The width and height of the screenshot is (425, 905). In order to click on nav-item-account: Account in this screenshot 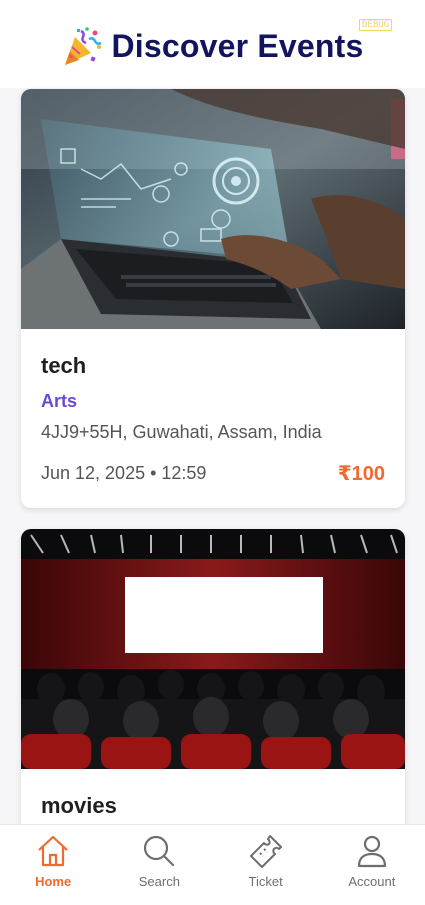, I will do `click(372, 861)`.